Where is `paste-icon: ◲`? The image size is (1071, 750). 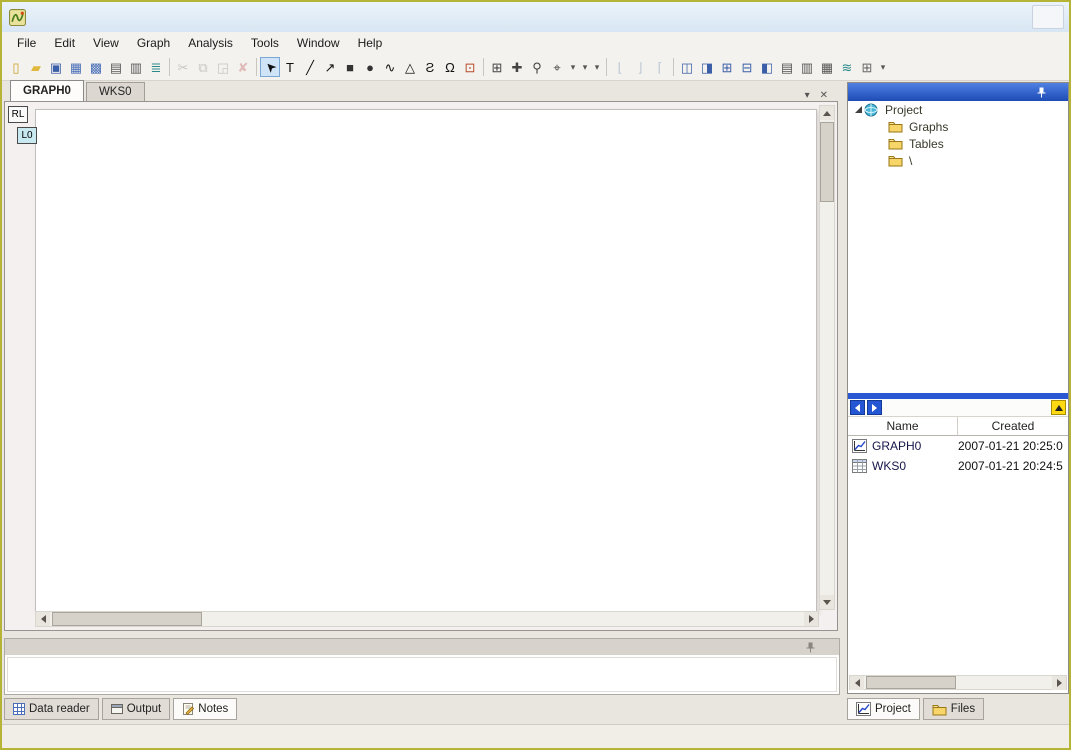
paste-icon: ◲ is located at coordinates (223, 67).